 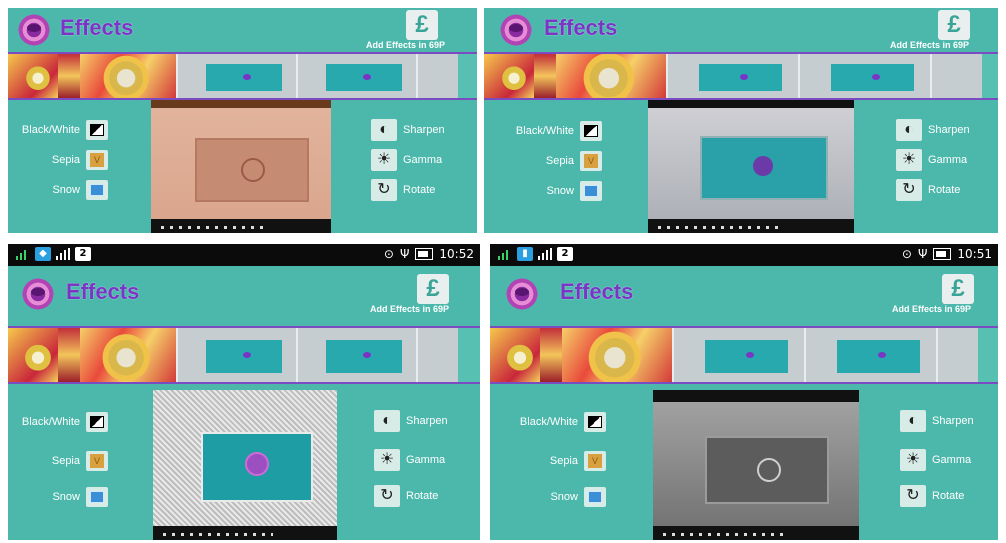 What do you see at coordinates (65, 160) in the screenshot?
I see `sepia-label: Sepia` at bounding box center [65, 160].